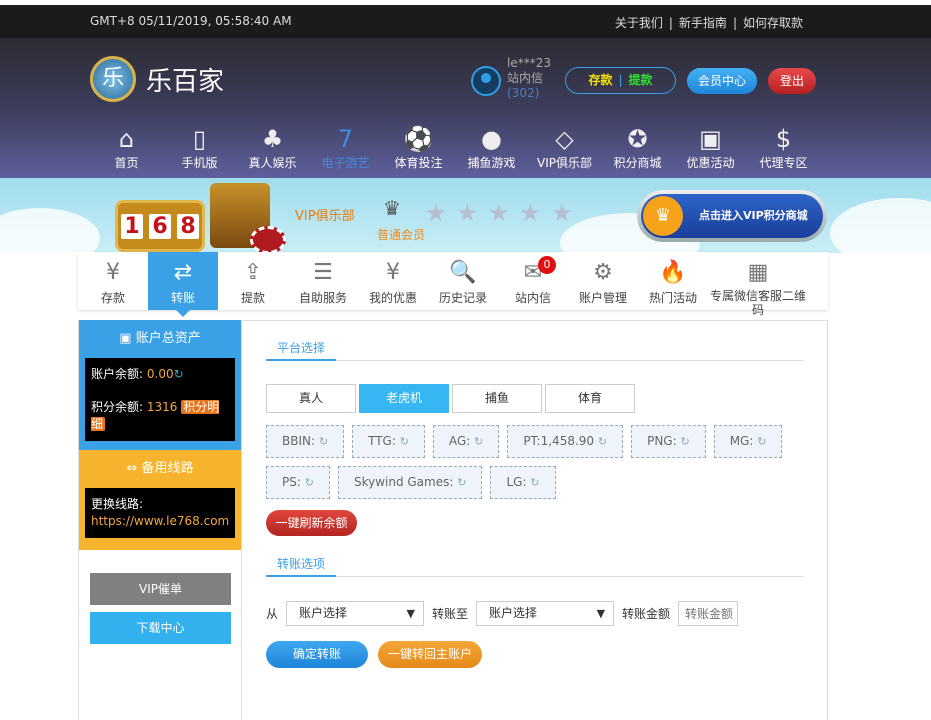 Image resolution: width=931 pixels, height=720 pixels. Describe the element at coordinates (491, 147) in the screenshot. I see `nav-item: ● 捕鱼游戏` at that location.